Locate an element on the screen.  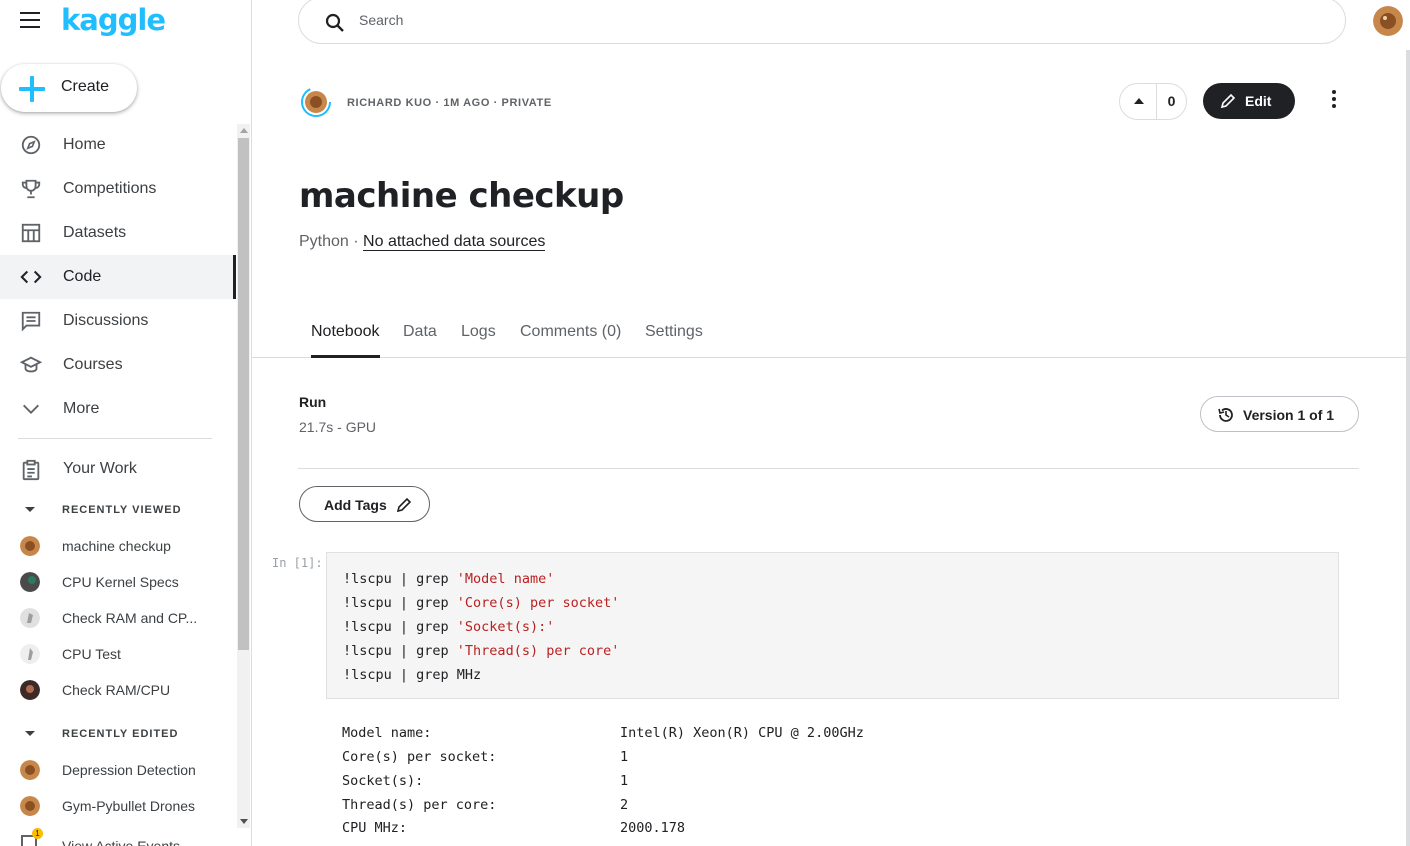
recent-item-label: CPU Kernel Specs is located at coordinates (120, 582).